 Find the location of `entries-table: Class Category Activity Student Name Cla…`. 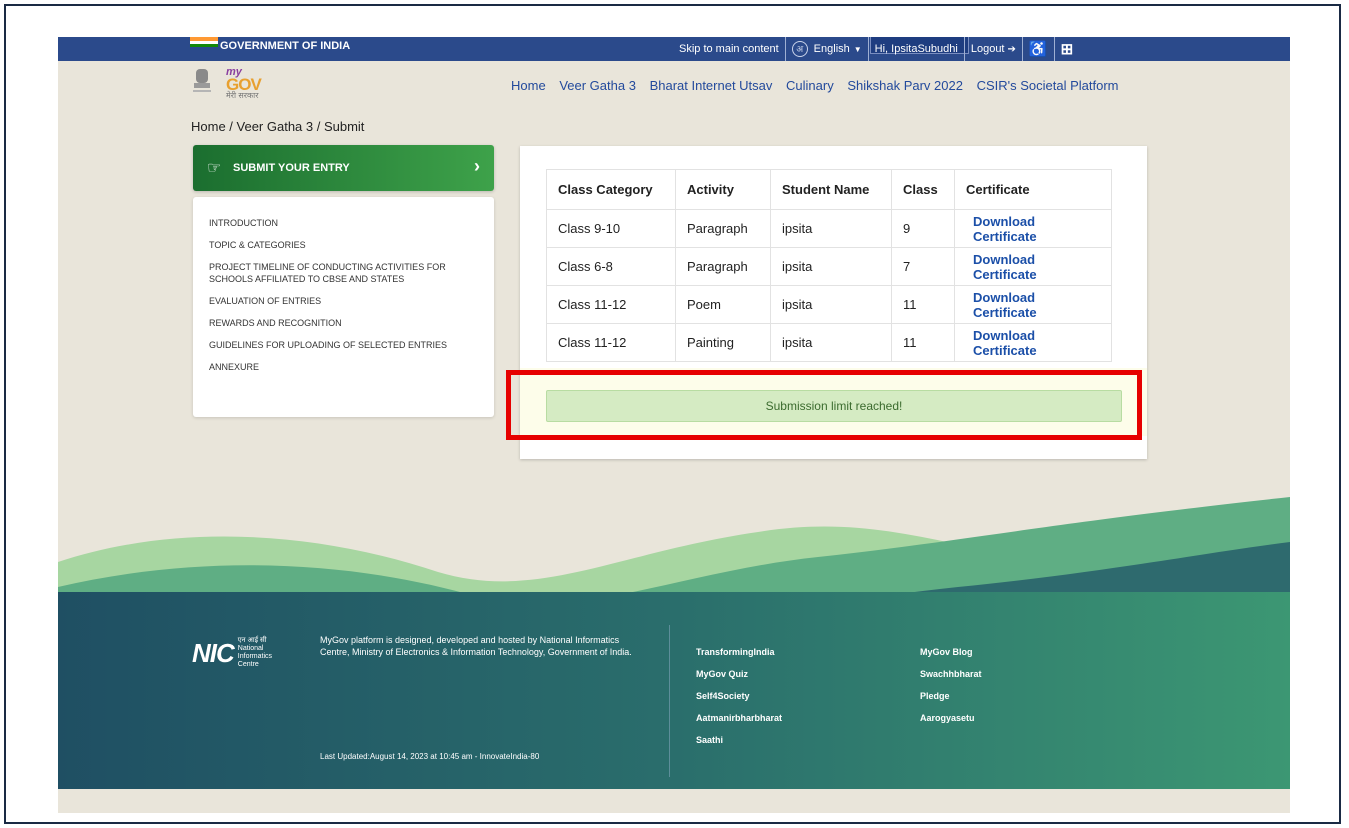

entries-table: Class Category Activity Student Name Cla… is located at coordinates (829, 265).